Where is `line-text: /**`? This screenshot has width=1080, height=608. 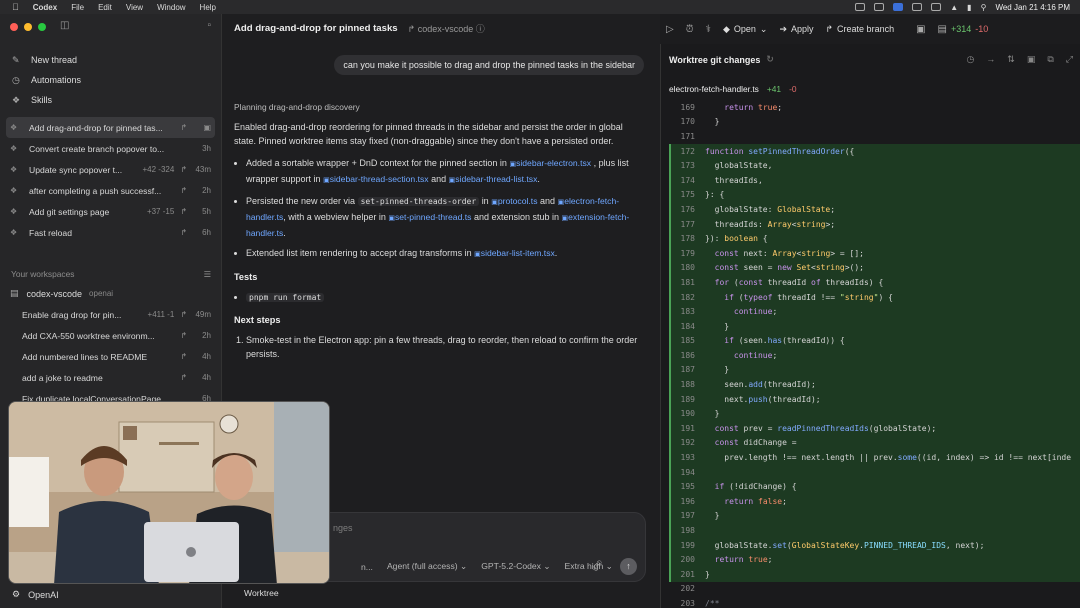 line-text: /** is located at coordinates (712, 603).